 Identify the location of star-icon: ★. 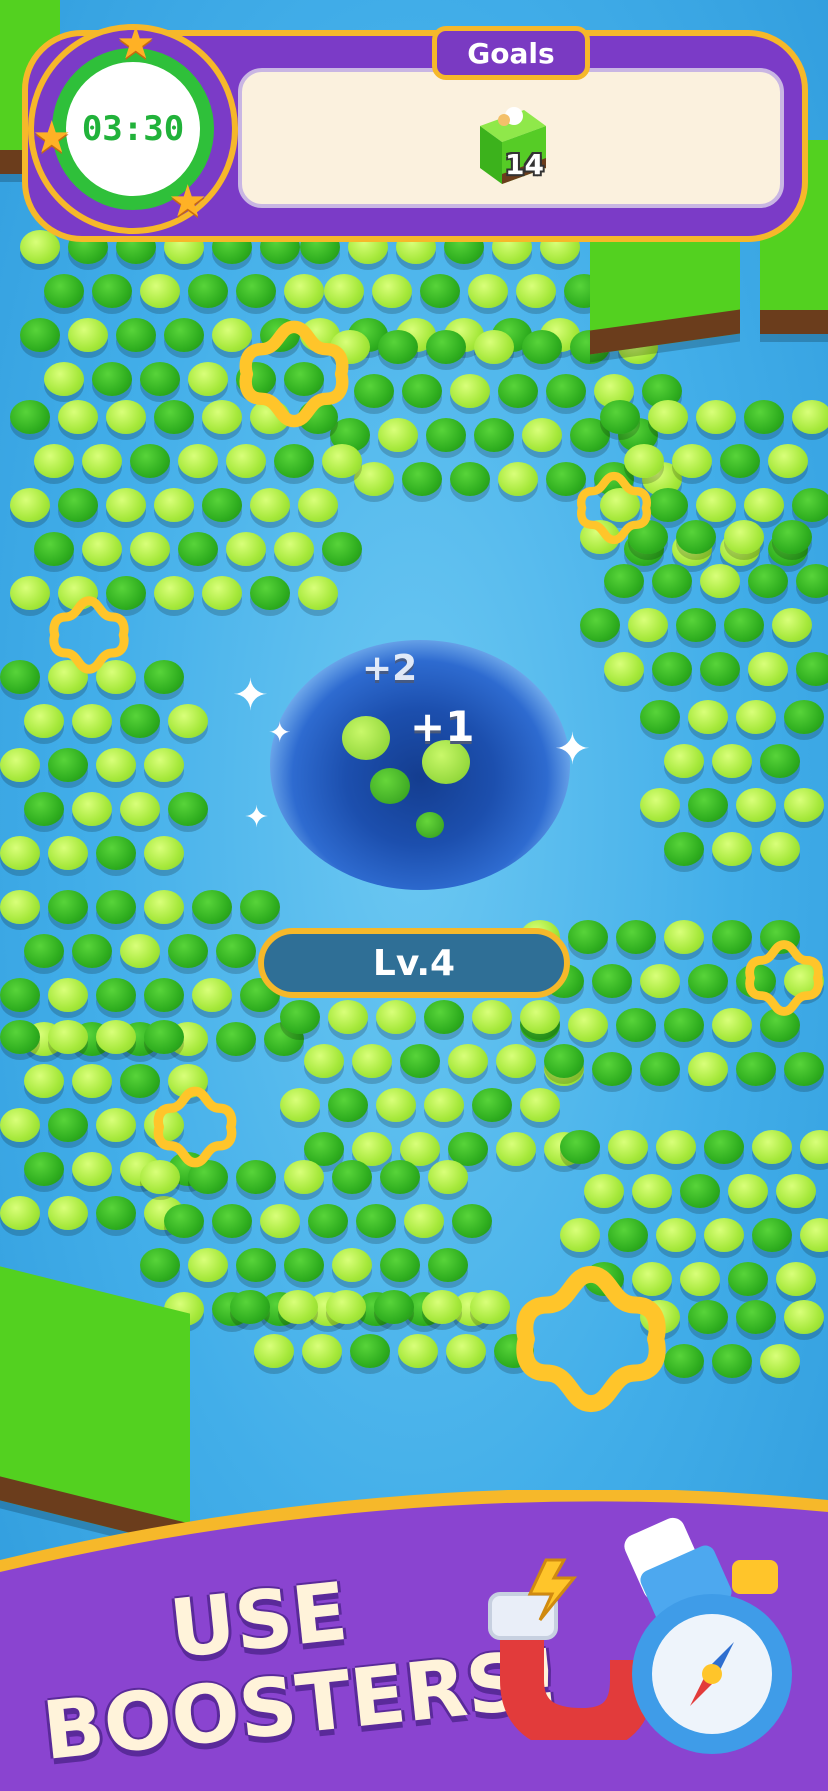
(136, 43).